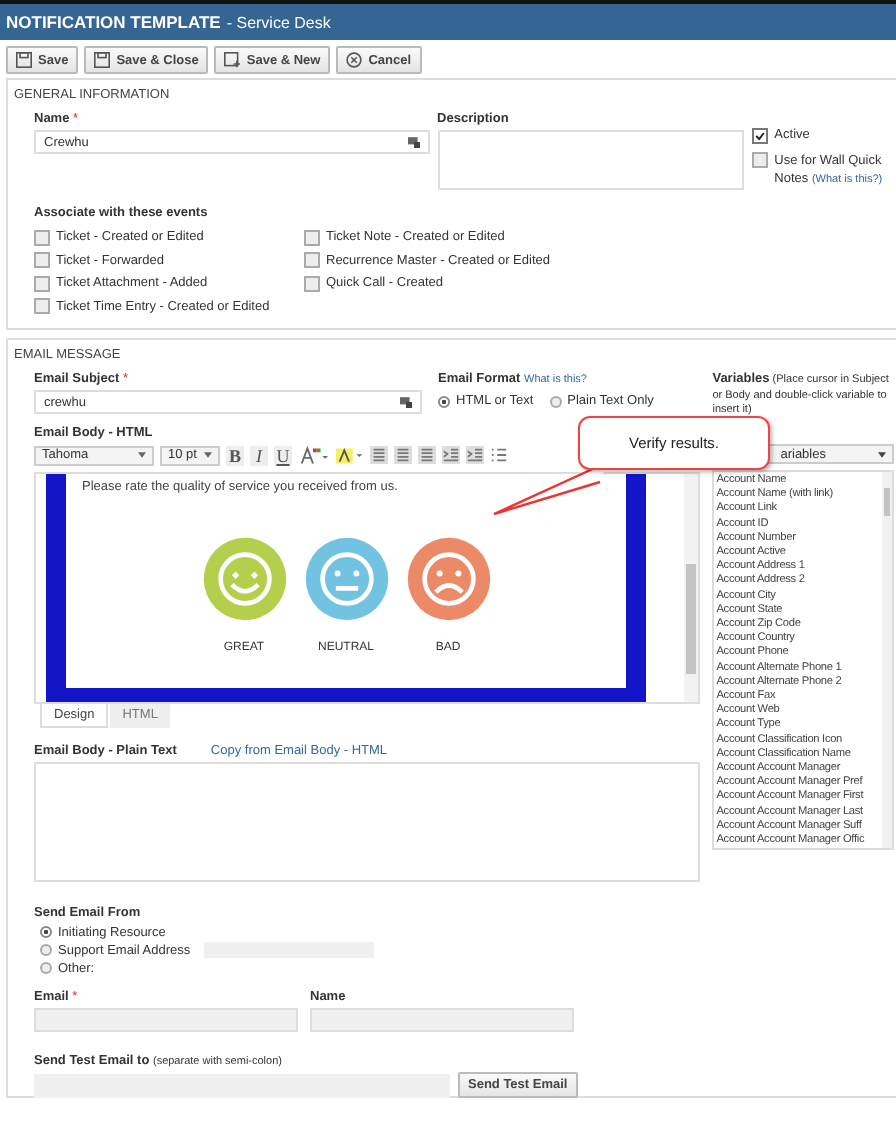 The width and height of the screenshot is (896, 1134). Describe the element at coordinates (278, 22) in the screenshot. I see `window-subtitle: - Service Desk` at that location.